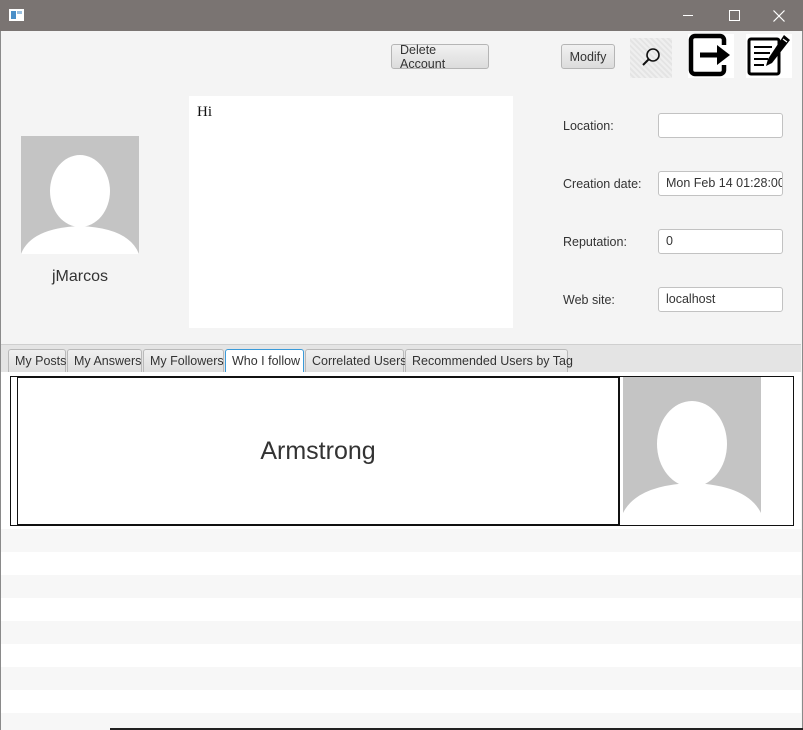 The height and width of the screenshot is (730, 803). I want to click on followed-user-avatar, so click(692, 451).